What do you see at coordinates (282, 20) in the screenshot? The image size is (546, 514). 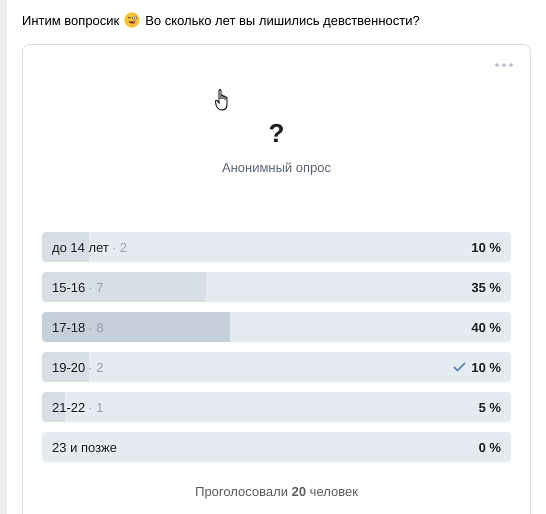 I see `post-text: Во сколько лет вы лишились девственности?` at bounding box center [282, 20].